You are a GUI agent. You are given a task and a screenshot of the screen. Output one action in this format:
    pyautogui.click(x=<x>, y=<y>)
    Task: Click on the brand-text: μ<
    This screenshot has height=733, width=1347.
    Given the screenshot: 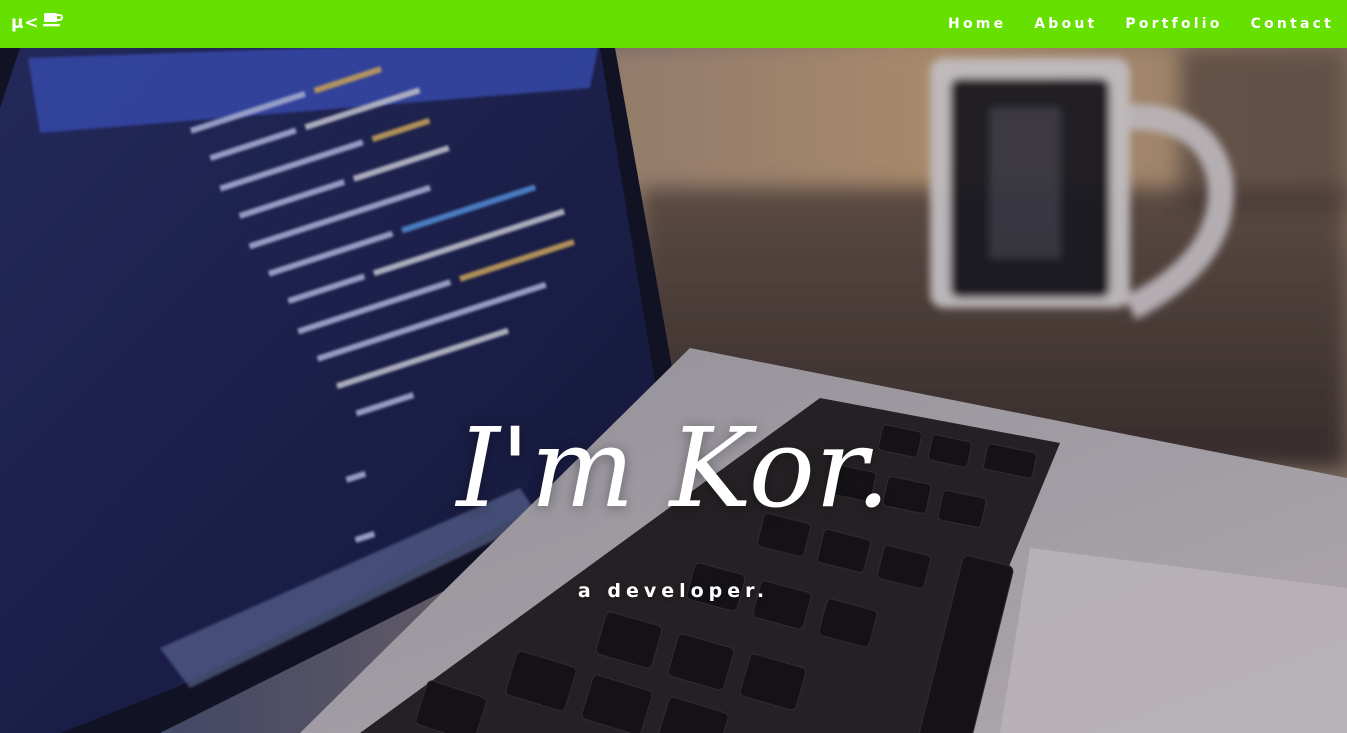 What is the action you would take?
    pyautogui.click(x=25, y=23)
    